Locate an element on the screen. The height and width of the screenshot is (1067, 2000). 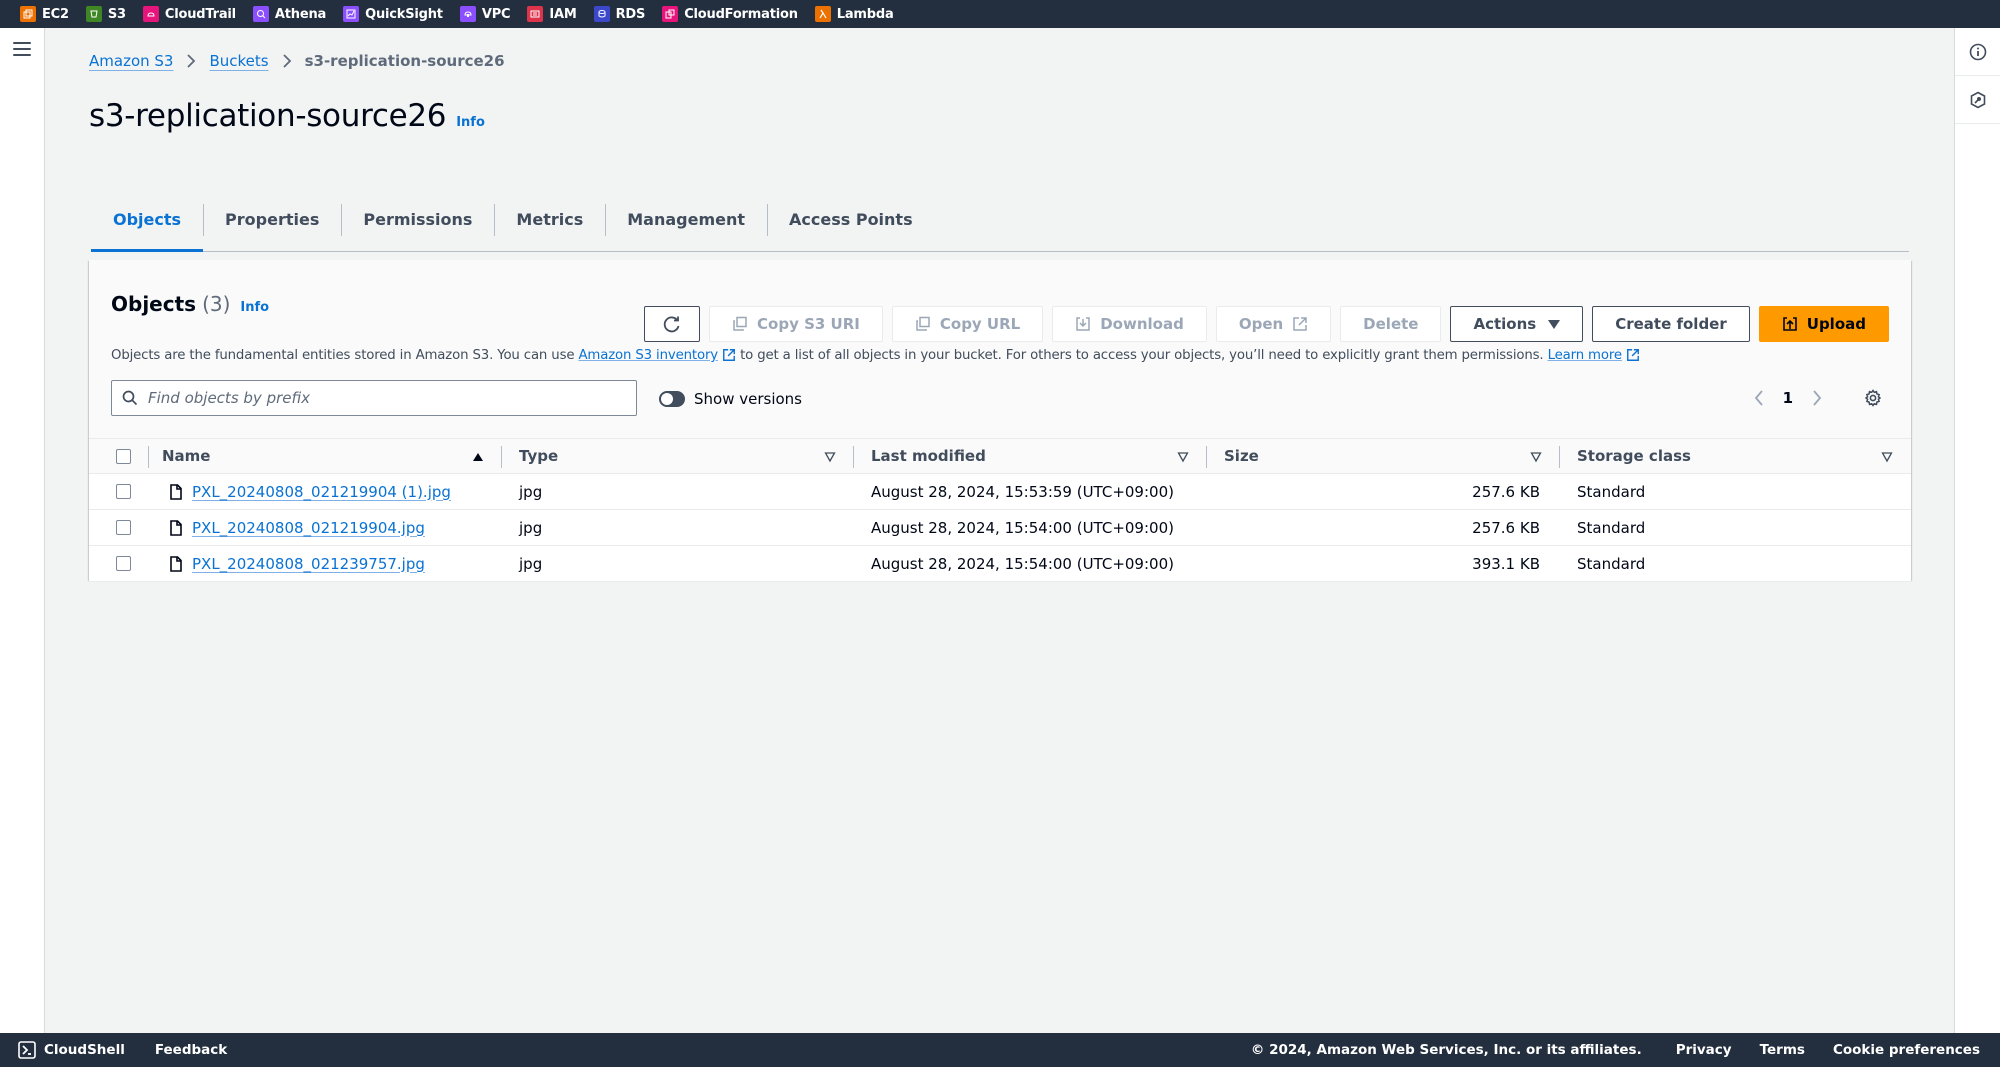
column-header-name: Name is located at coordinates (325, 456).